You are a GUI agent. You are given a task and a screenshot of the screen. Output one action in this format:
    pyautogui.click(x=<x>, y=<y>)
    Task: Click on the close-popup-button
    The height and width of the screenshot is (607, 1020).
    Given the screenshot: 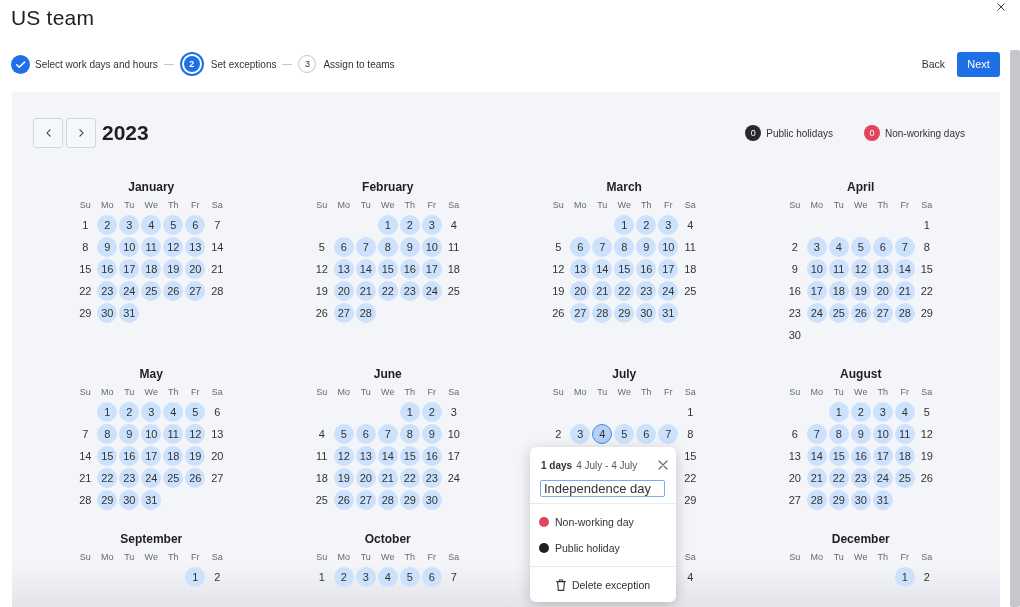 What is the action you would take?
    pyautogui.click(x=663, y=465)
    